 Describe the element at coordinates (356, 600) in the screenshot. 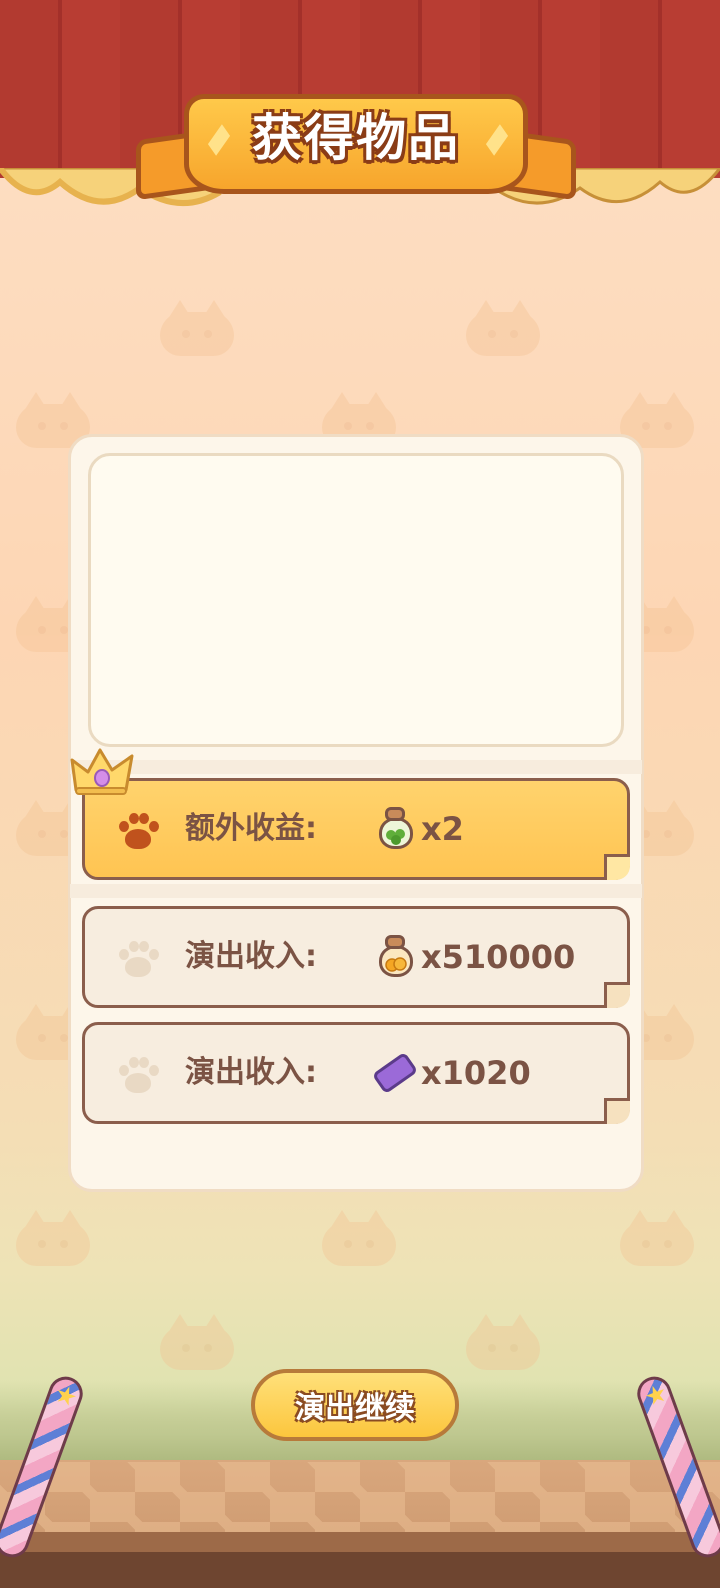

I see `item-display-area` at that location.